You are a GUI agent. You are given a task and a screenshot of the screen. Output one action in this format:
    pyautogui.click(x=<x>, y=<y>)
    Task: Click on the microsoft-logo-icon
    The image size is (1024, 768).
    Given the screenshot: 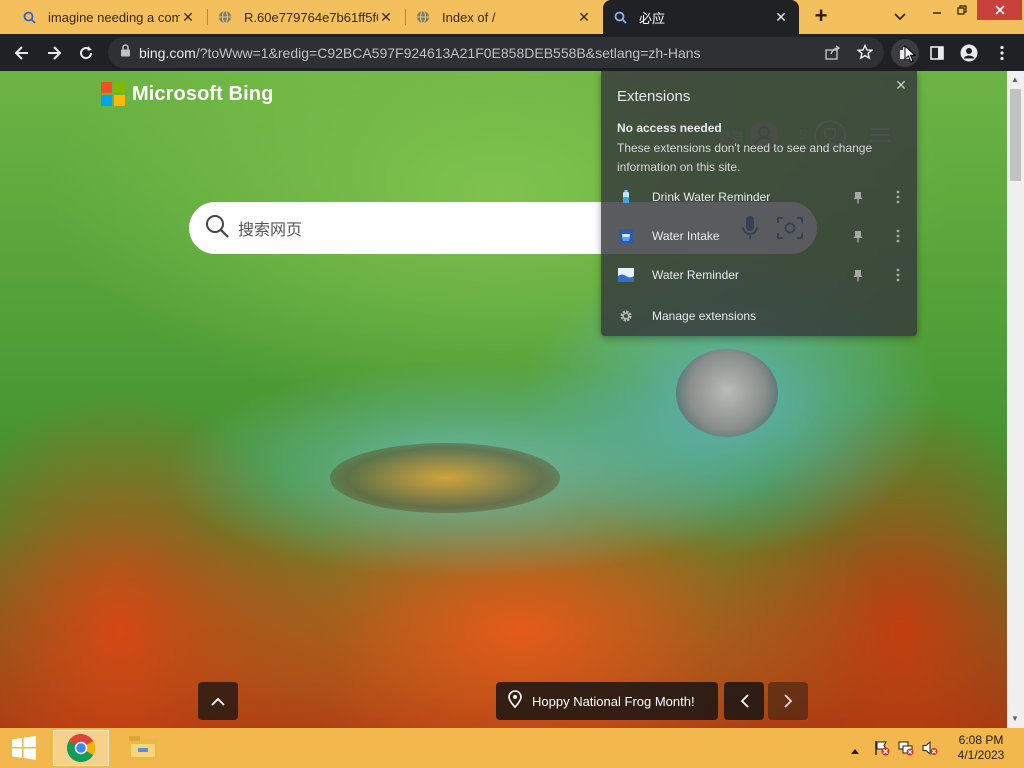 What is the action you would take?
    pyautogui.click(x=113, y=94)
    